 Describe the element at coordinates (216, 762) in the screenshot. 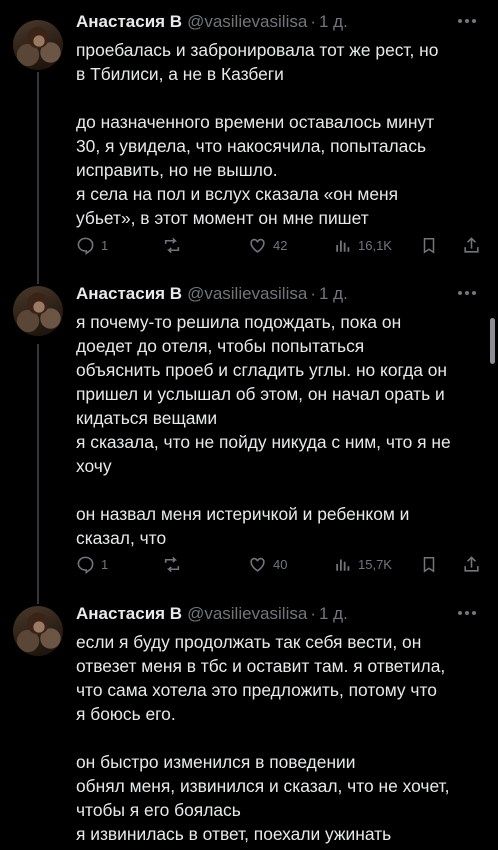

I see `text-line: он быстро изменился в поведении` at that location.